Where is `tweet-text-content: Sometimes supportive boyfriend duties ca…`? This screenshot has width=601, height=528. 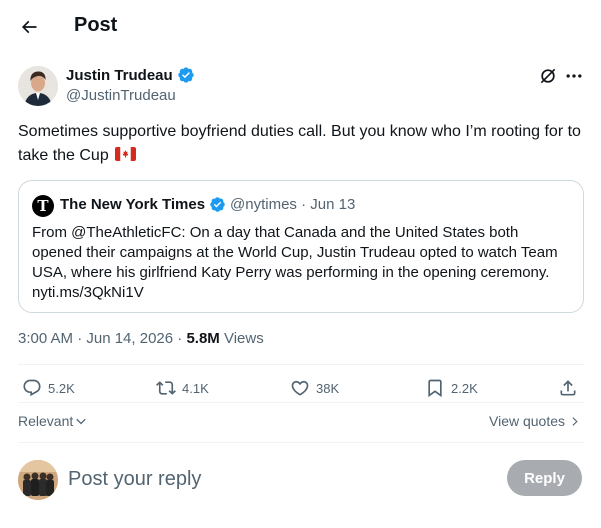
tweet-text-content: Sometimes supportive boyfriend duties ca… is located at coordinates (299, 143).